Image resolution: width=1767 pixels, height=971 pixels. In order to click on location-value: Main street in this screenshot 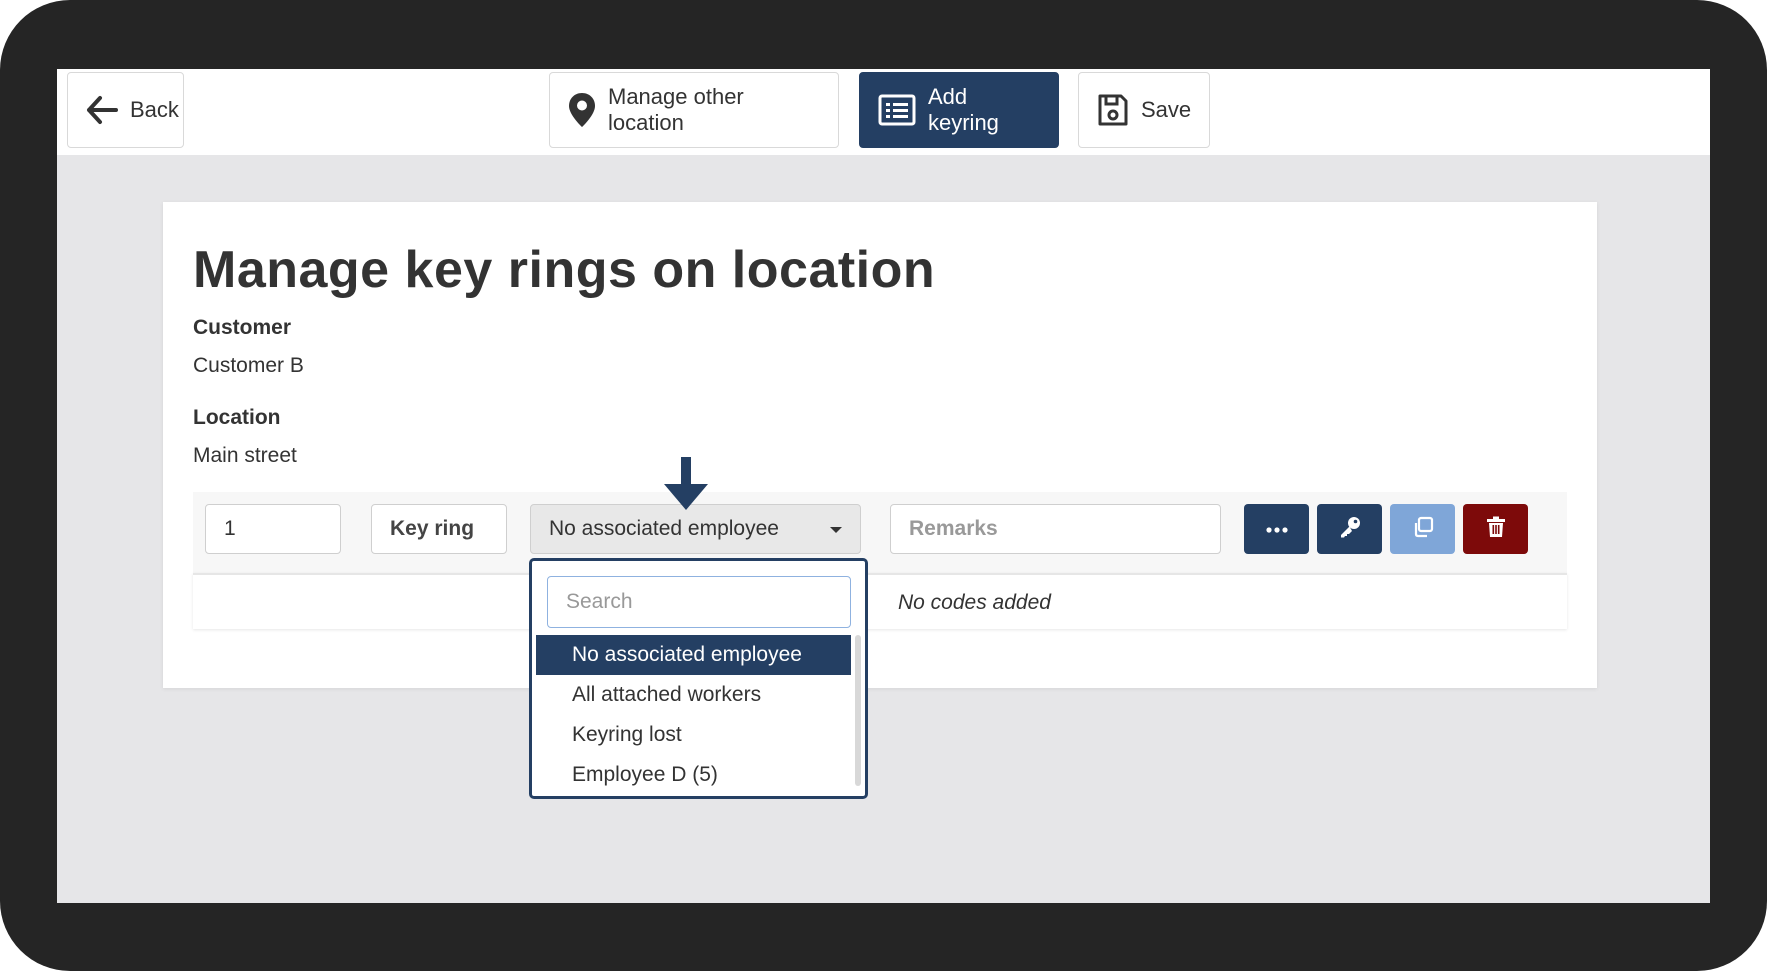, I will do `click(245, 455)`.